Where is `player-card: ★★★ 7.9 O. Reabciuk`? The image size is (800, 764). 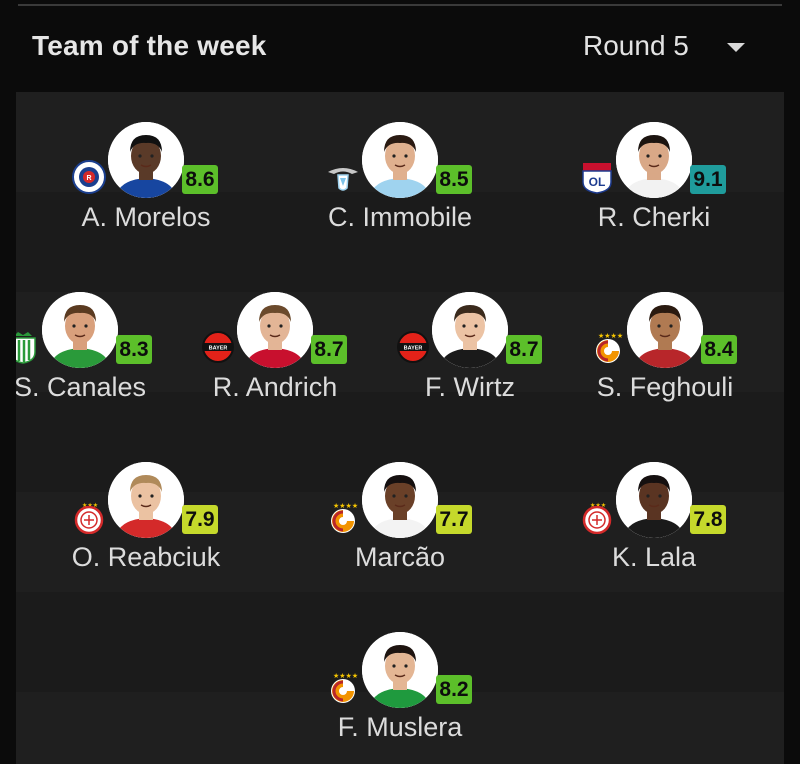 player-card: ★★★ 7.9 O. Reabciuk is located at coordinates (146, 537).